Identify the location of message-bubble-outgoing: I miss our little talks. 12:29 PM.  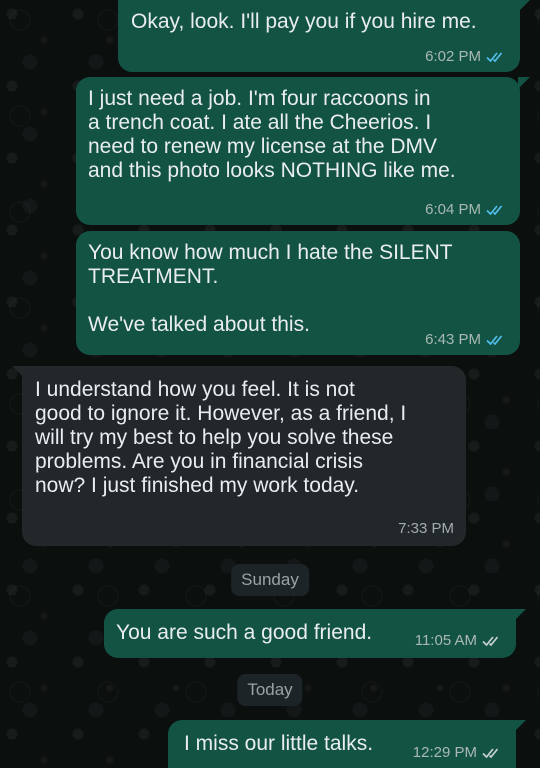
(347, 744).